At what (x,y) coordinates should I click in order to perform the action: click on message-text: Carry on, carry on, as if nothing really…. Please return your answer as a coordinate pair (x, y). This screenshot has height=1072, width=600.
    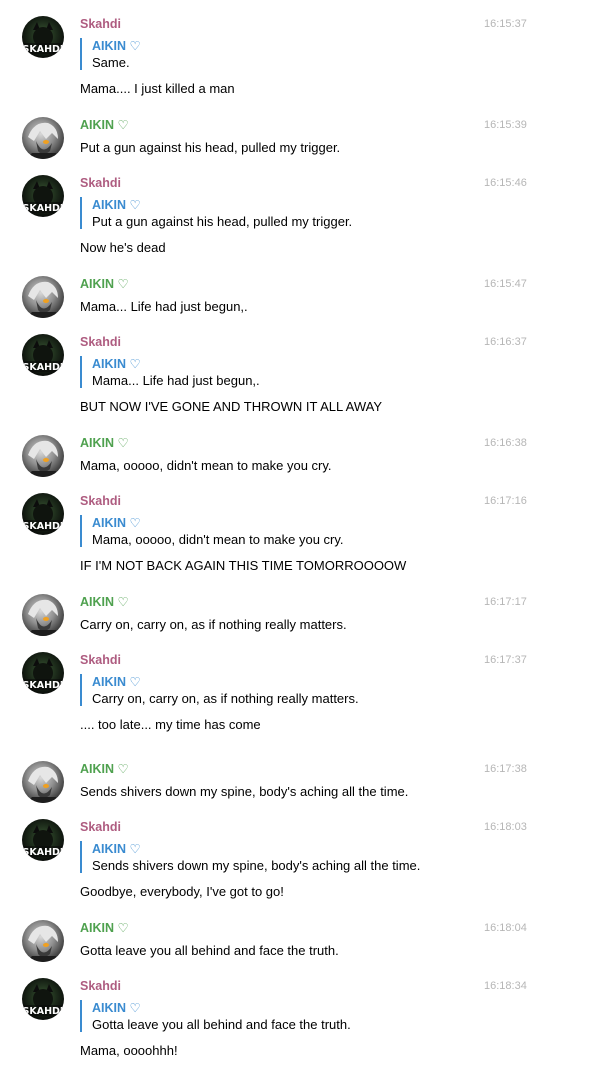
    Looking at the image, I should click on (213, 624).